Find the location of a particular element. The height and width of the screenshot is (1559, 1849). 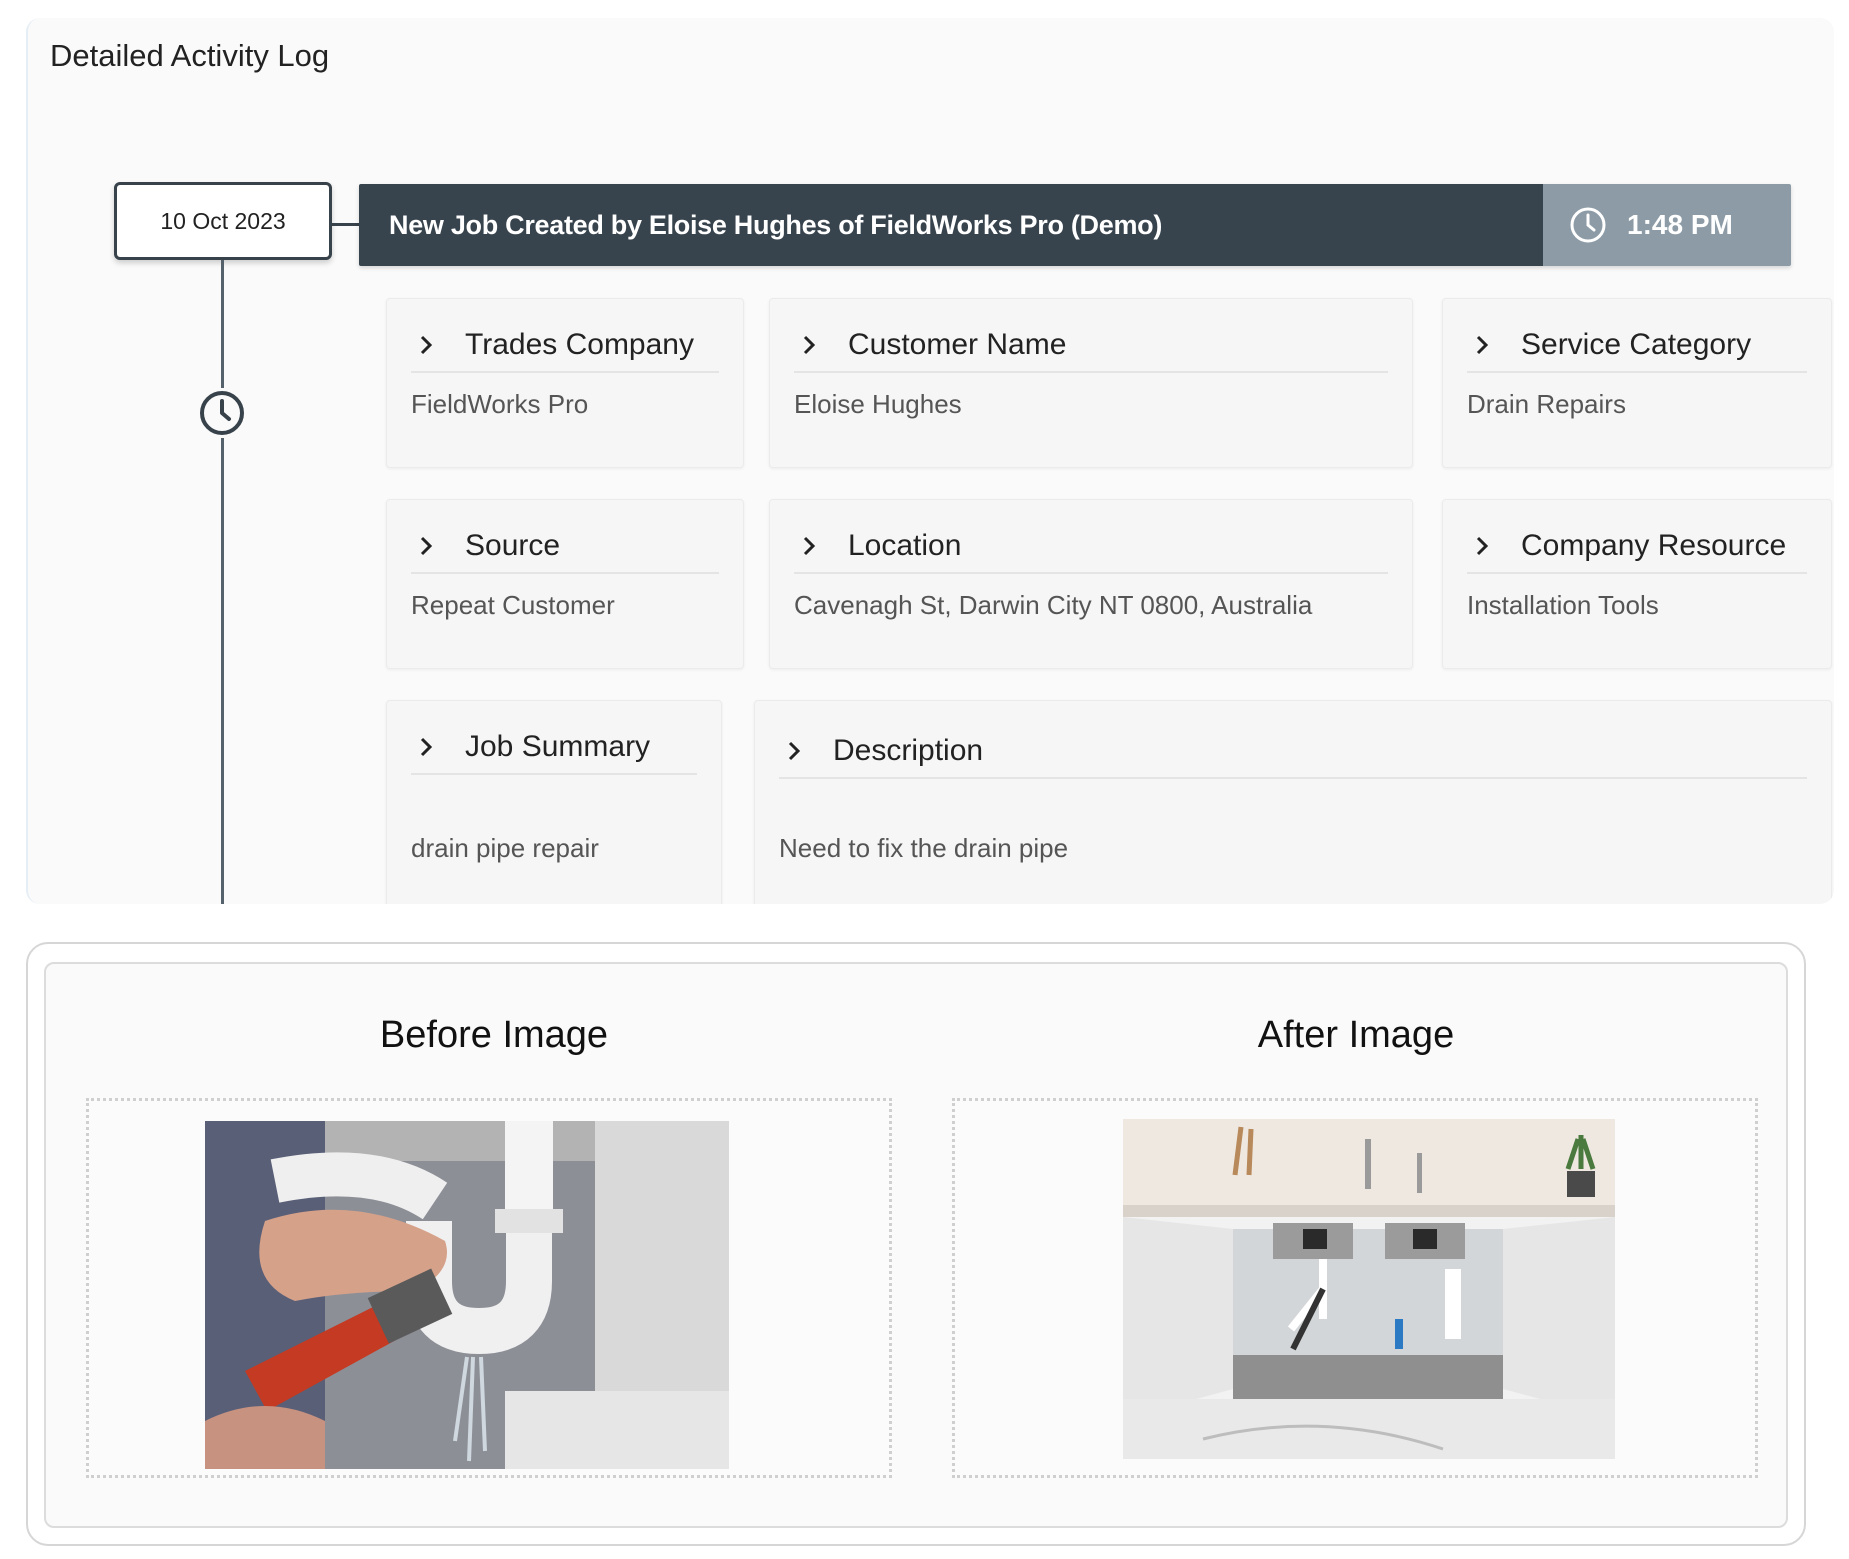

field-header: Customer Name is located at coordinates (1091, 346).